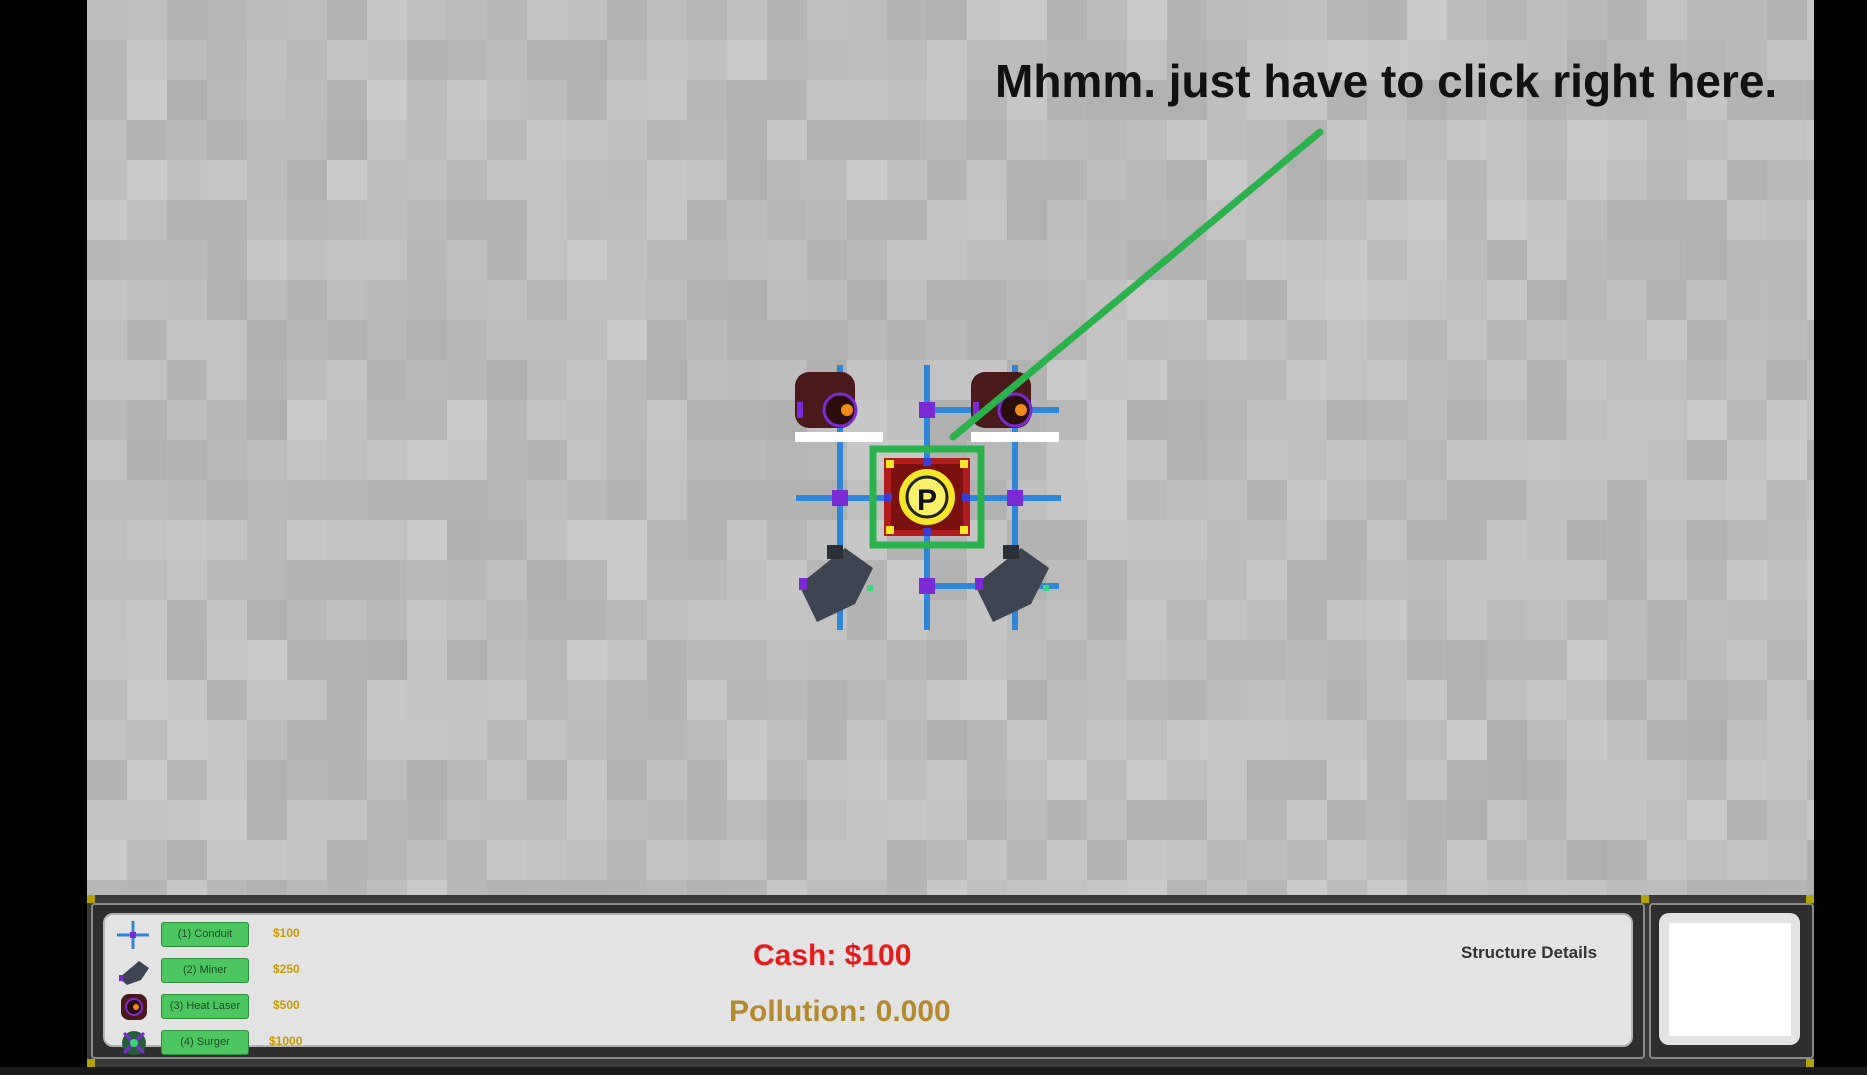 The image size is (1867, 1075). Describe the element at coordinates (286, 1005) in the screenshot. I see `heat-laser-price: $500` at that location.